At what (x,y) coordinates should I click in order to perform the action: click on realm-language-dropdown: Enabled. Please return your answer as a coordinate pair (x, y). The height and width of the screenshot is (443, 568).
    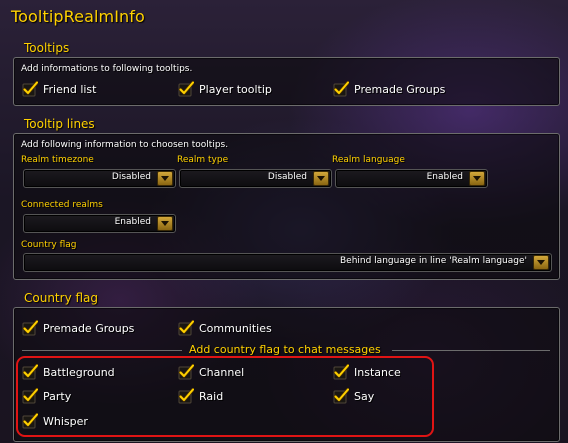
    Looking at the image, I should click on (411, 178).